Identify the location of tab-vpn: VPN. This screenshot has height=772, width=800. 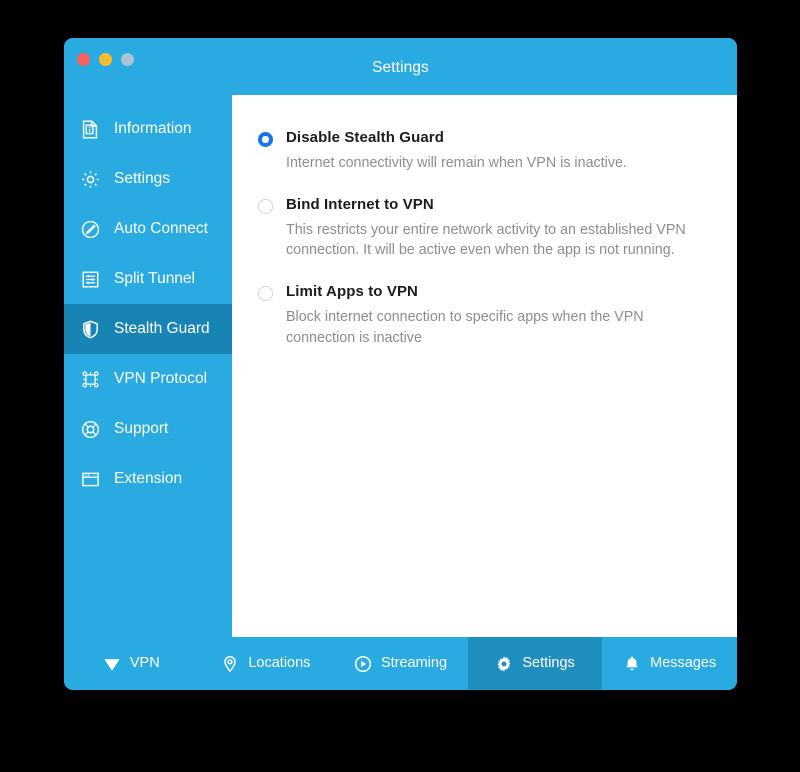
(131, 663).